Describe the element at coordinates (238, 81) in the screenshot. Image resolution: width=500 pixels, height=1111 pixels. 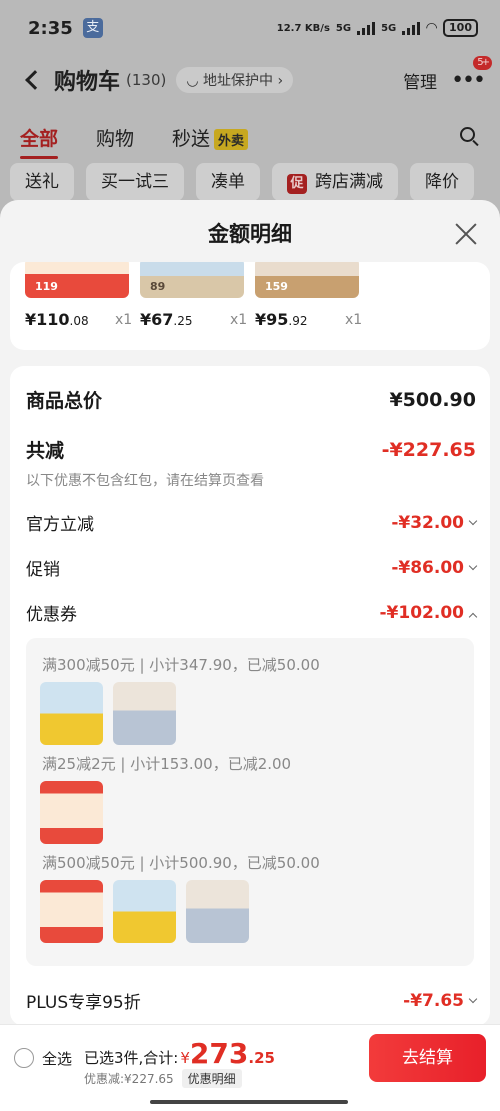
I see `address-protection-label: 地址保护中` at that location.